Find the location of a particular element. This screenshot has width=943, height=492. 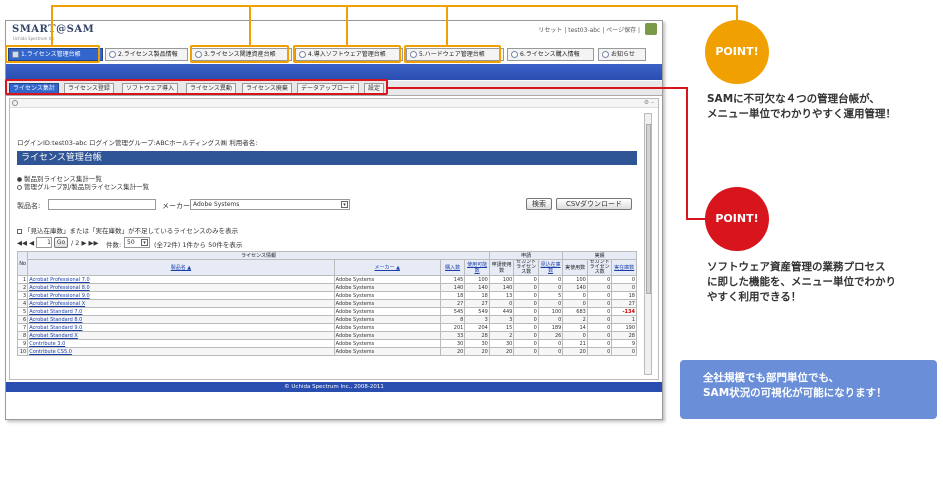

vertical-scrollbar is located at coordinates (648, 244).